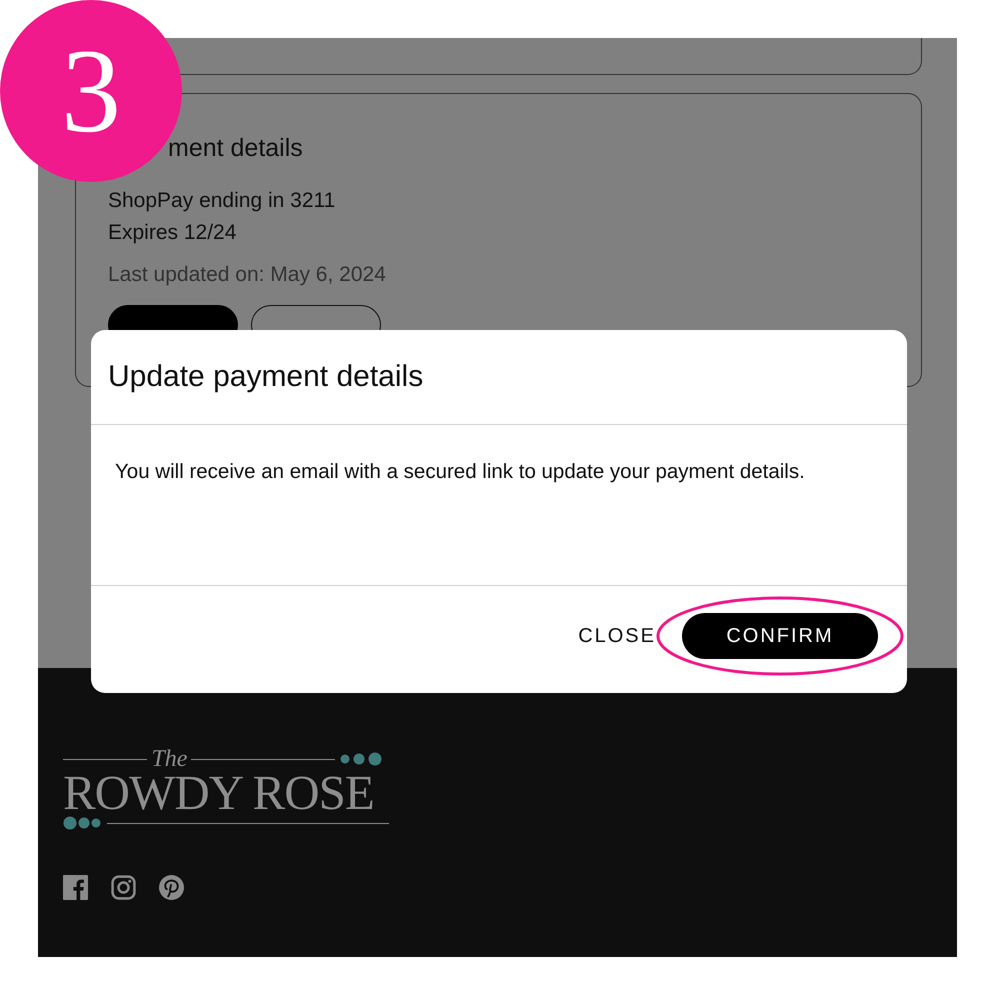 The height and width of the screenshot is (1000, 1000). What do you see at coordinates (266, 377) in the screenshot?
I see `dialog-title: Update payment details` at bounding box center [266, 377].